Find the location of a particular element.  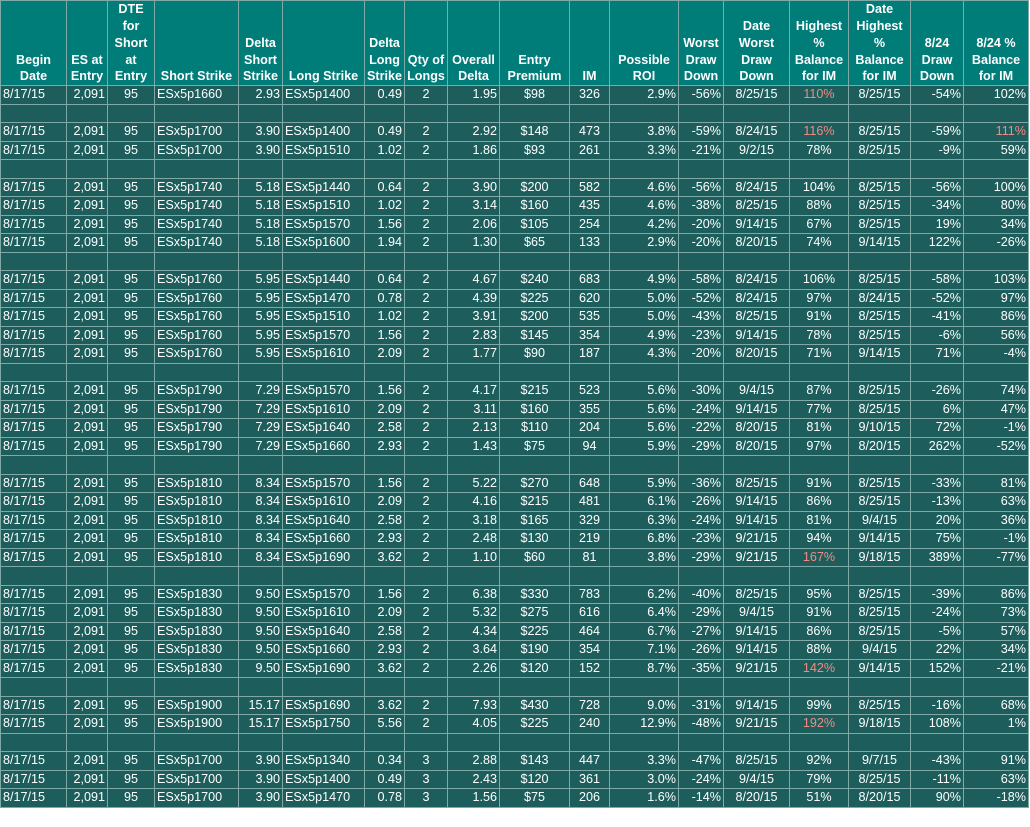

cell-highest-balance-im: 79% is located at coordinates (819, 779).